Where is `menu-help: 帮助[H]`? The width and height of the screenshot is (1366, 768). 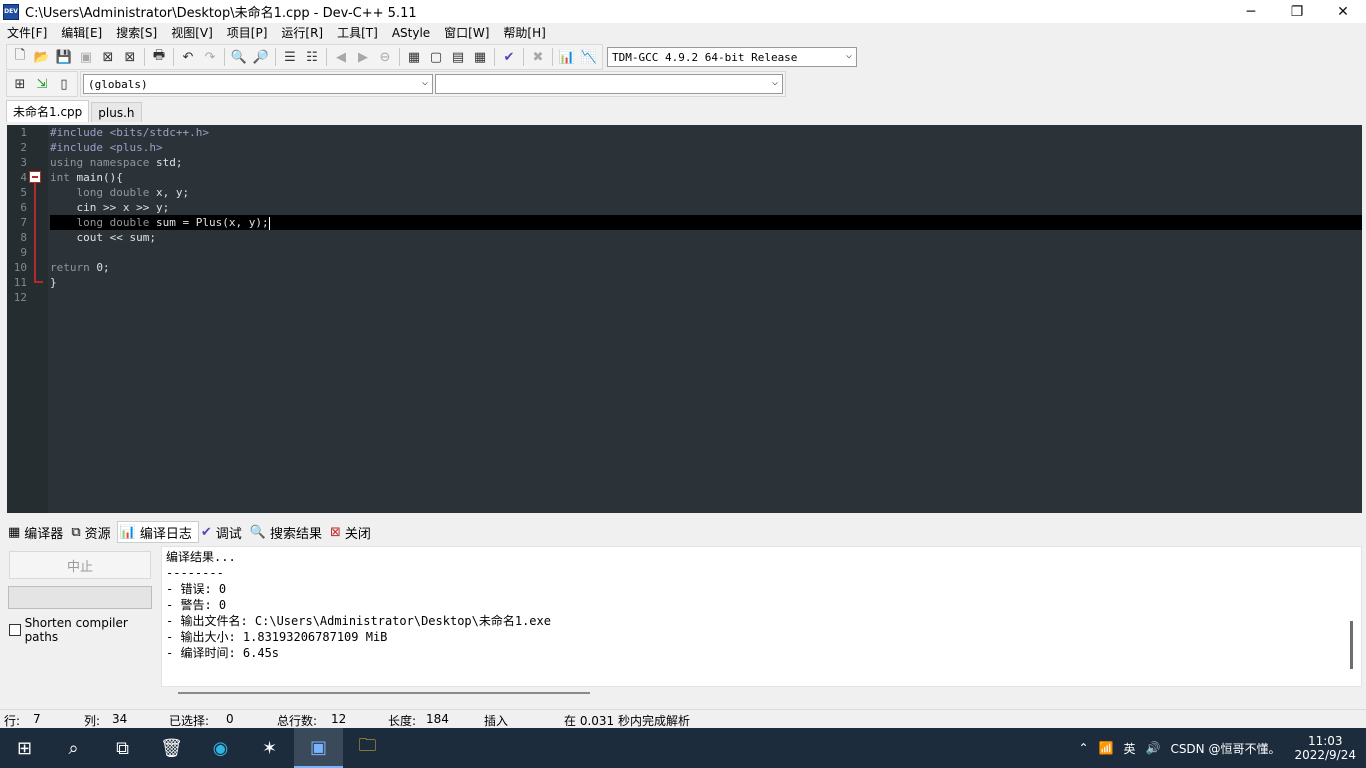
menu-help: 帮助[H] is located at coordinates (524, 33).